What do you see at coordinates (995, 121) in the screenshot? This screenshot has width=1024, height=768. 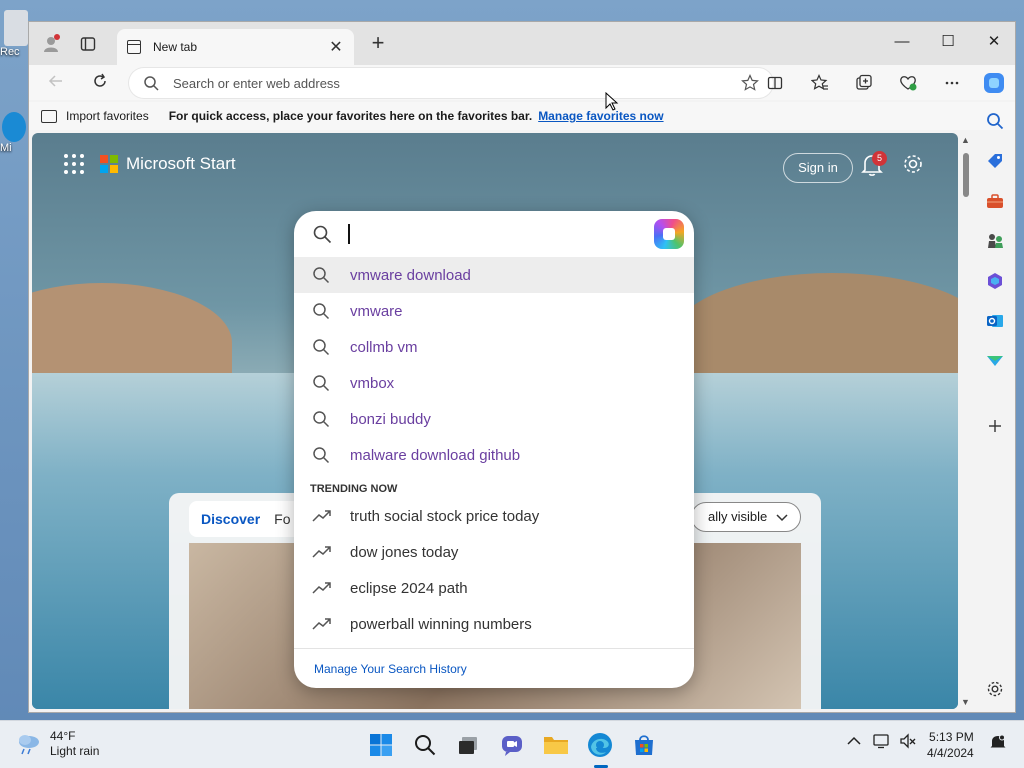 I see `sidebar-search-button` at bounding box center [995, 121].